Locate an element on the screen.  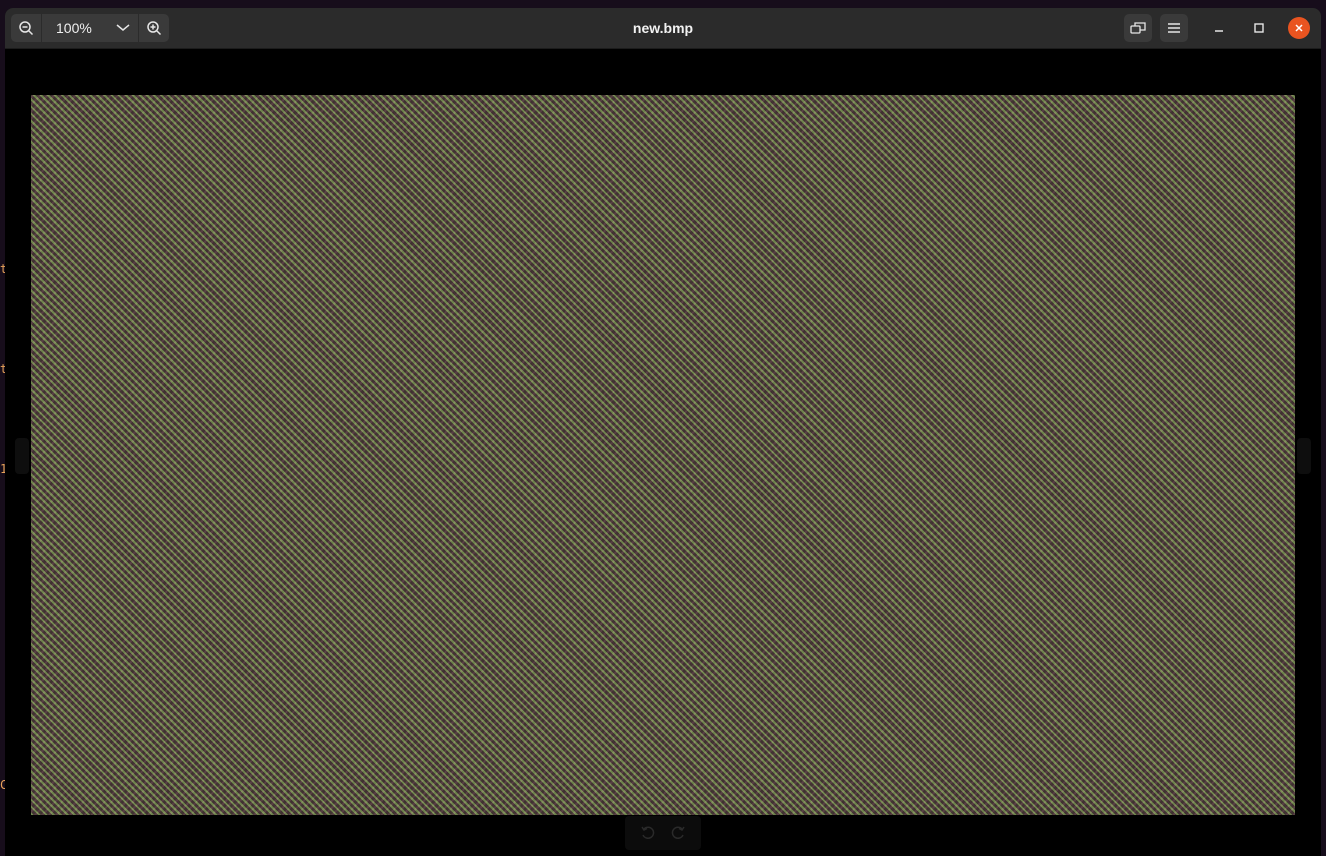
zoom-dropdown-button is located at coordinates (123, 28).